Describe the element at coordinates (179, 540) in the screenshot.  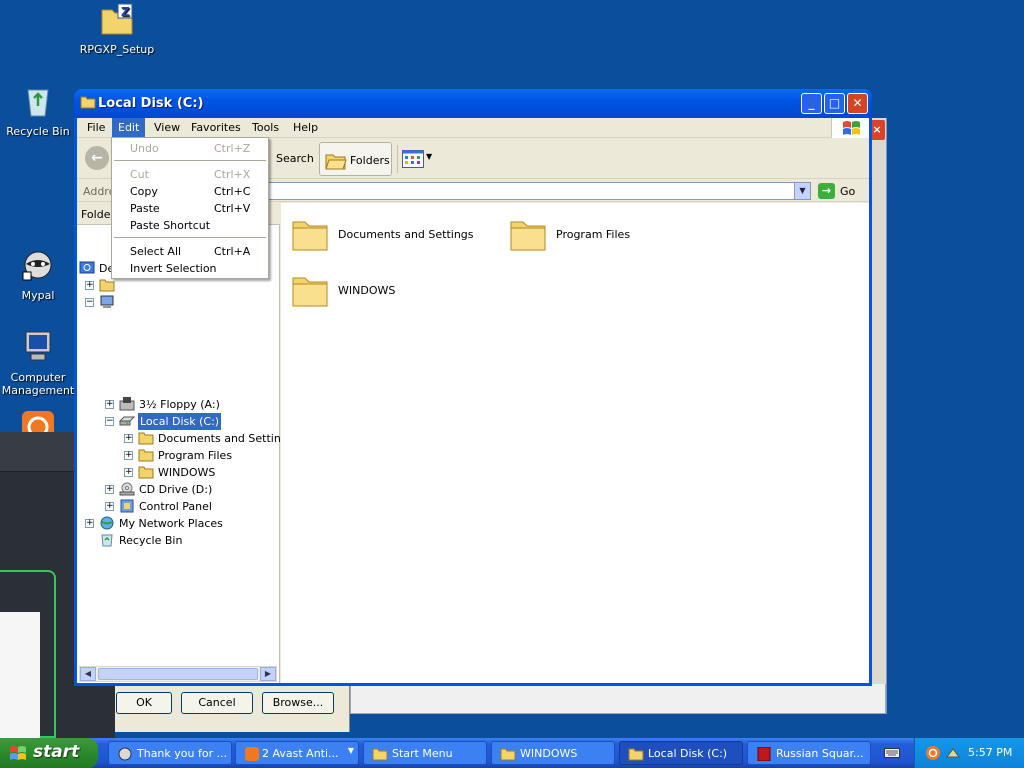
I see `tree-item-recycle-bin: Recycle Bin` at that location.